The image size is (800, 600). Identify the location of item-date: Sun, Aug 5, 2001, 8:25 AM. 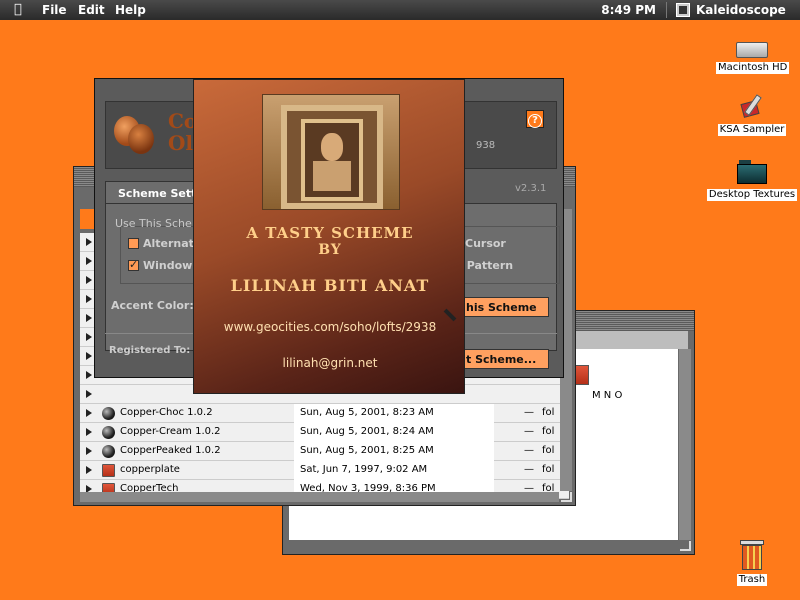
(367, 450).